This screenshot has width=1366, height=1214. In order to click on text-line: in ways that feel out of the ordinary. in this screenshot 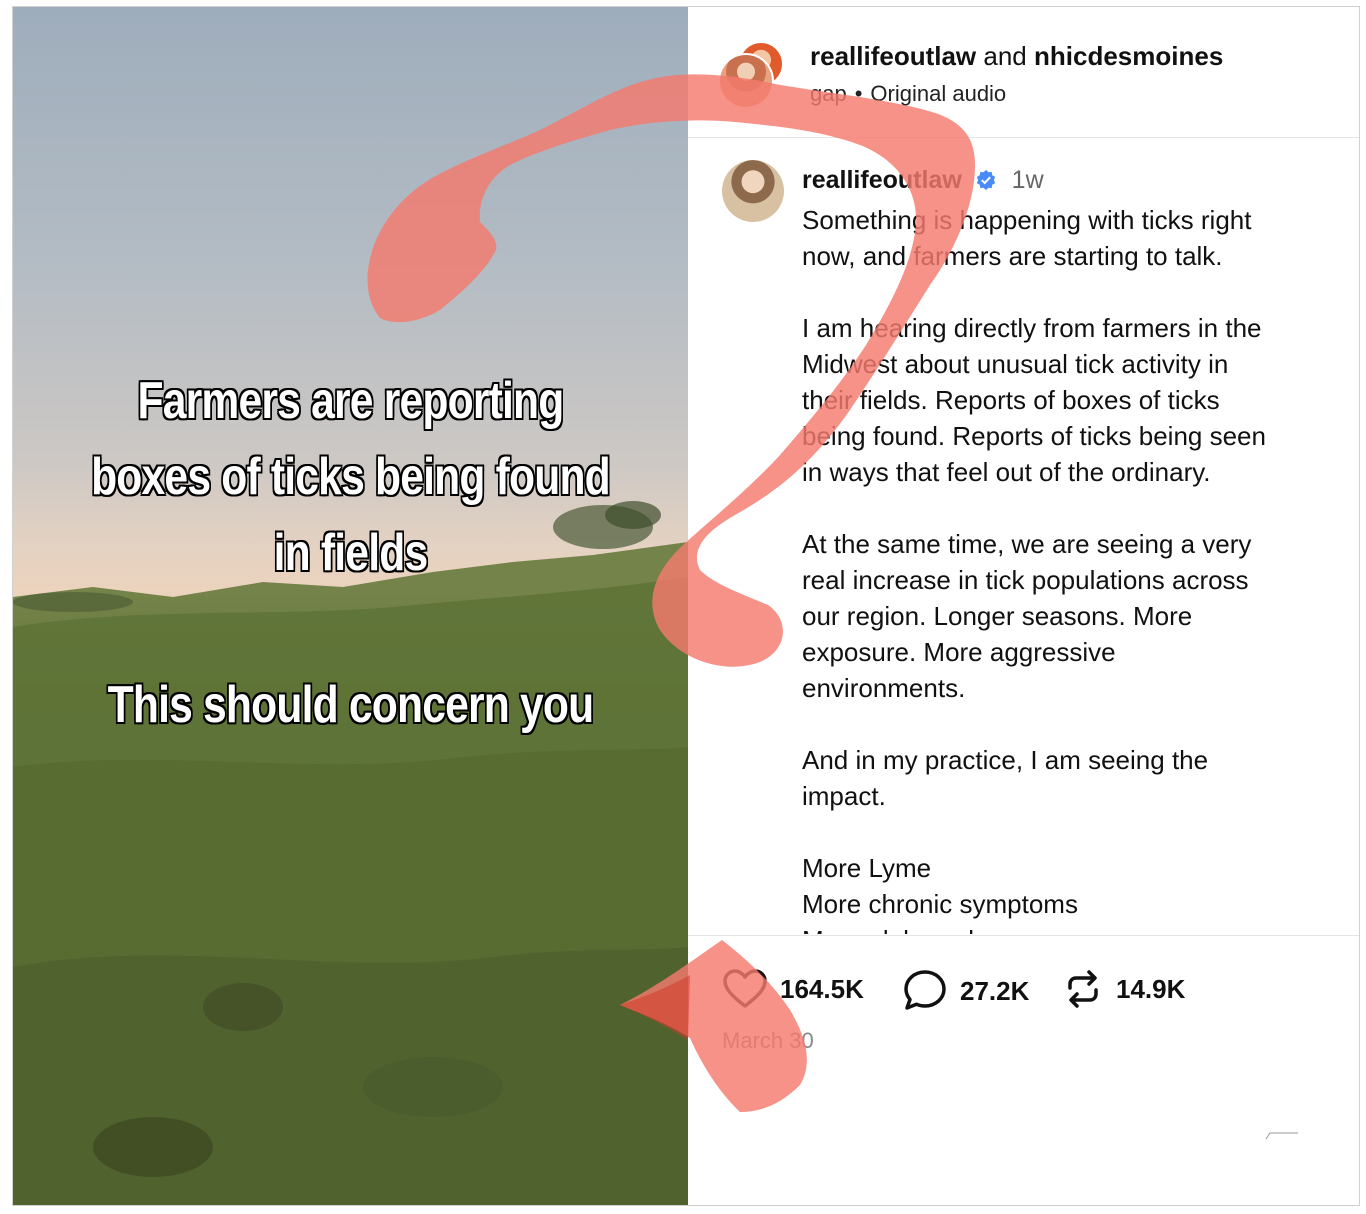, I will do `click(1006, 472)`.